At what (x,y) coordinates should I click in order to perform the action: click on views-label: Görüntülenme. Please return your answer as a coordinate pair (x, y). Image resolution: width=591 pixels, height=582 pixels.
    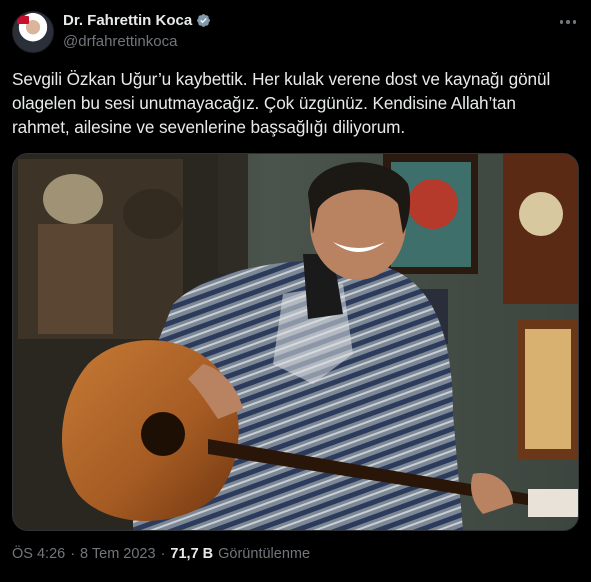
    Looking at the image, I should click on (264, 554).